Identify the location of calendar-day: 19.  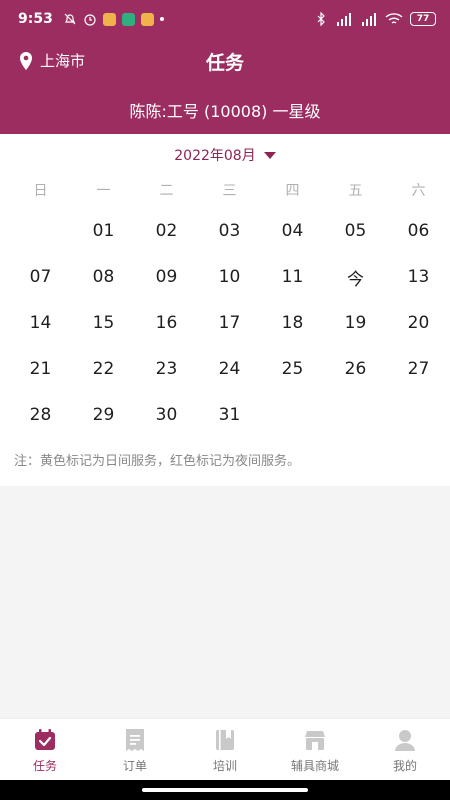
(355, 323).